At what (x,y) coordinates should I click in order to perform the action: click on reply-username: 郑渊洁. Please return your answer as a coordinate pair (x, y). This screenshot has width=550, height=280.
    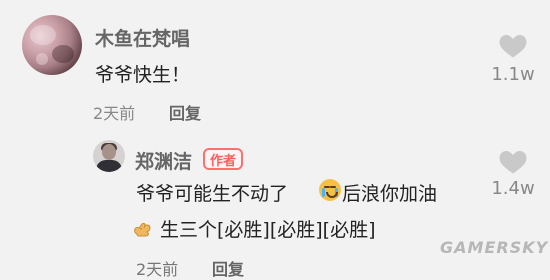
    Looking at the image, I should click on (163, 160).